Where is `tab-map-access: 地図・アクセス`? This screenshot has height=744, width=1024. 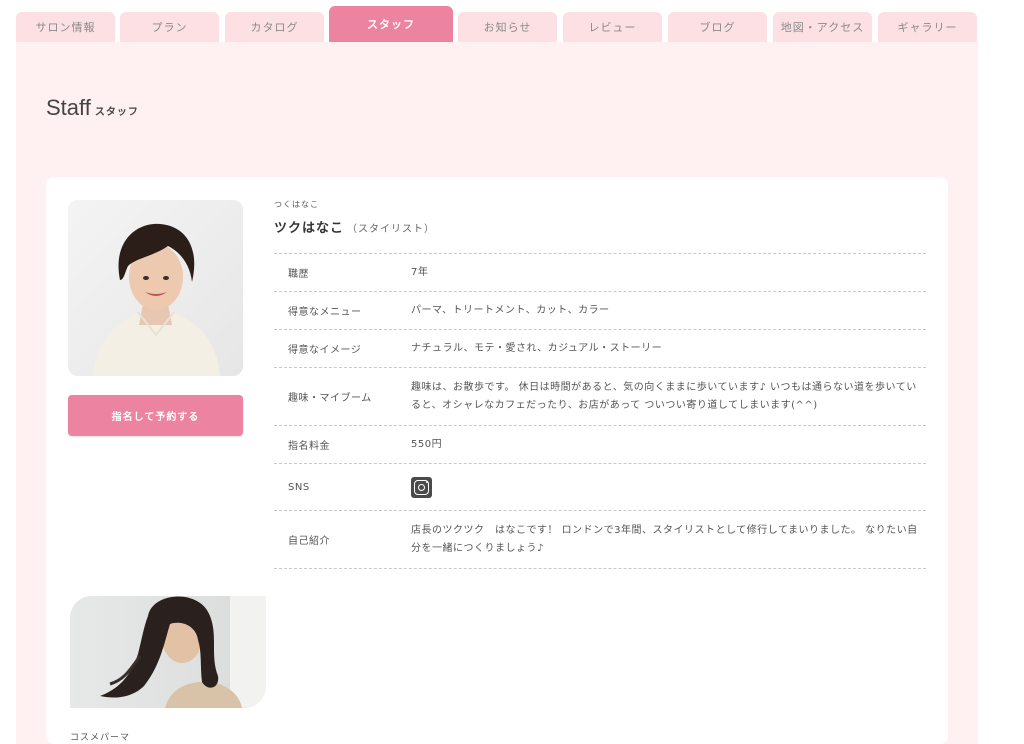
tab-map-access: 地図・アクセス is located at coordinates (822, 27).